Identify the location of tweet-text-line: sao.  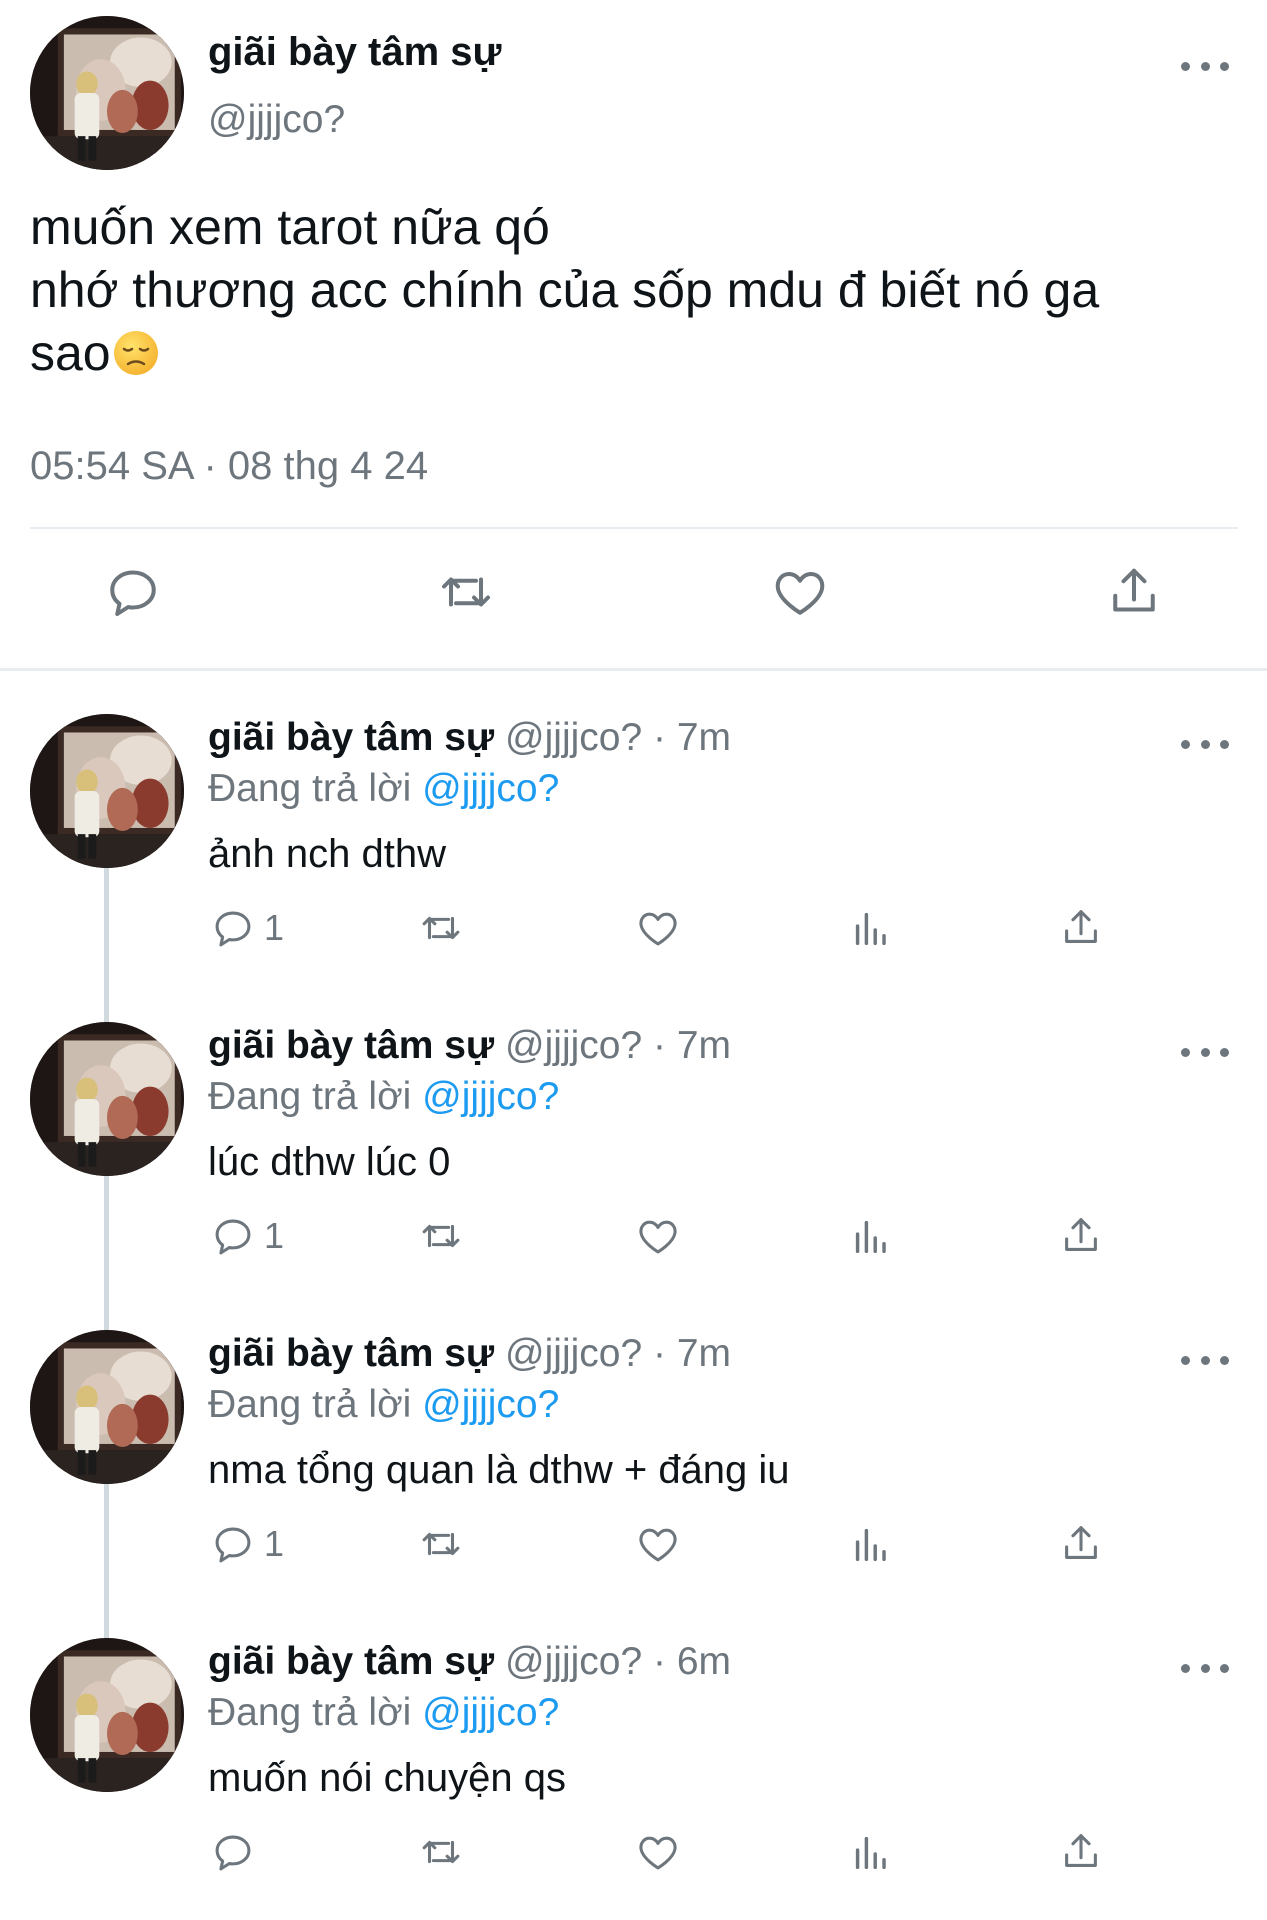
(70, 353).